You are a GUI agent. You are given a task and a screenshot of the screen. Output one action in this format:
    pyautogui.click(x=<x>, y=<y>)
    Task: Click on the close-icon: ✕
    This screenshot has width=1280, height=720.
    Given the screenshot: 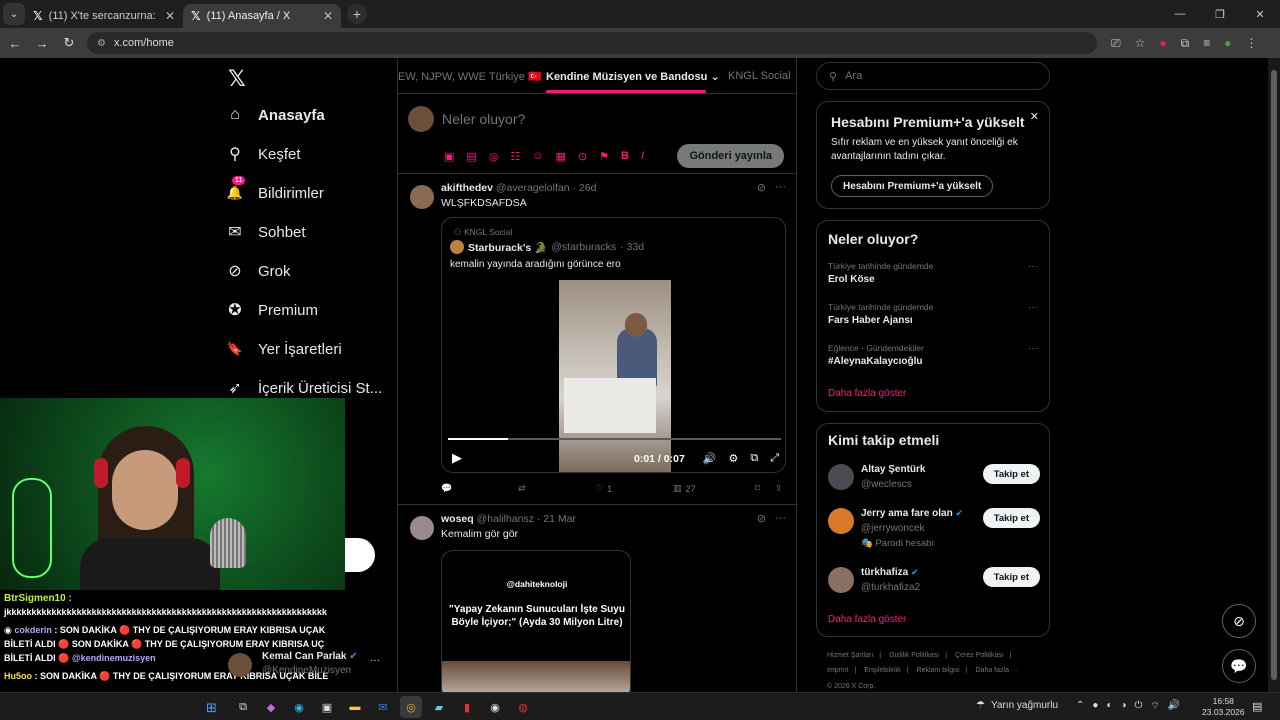 What is the action you would take?
    pyautogui.click(x=170, y=16)
    